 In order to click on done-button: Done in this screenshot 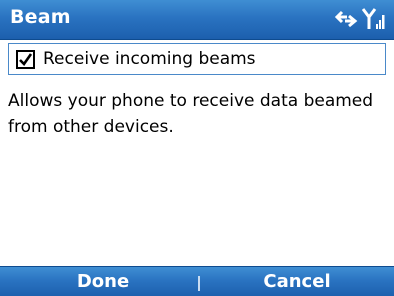, I will do `click(103, 281)`.